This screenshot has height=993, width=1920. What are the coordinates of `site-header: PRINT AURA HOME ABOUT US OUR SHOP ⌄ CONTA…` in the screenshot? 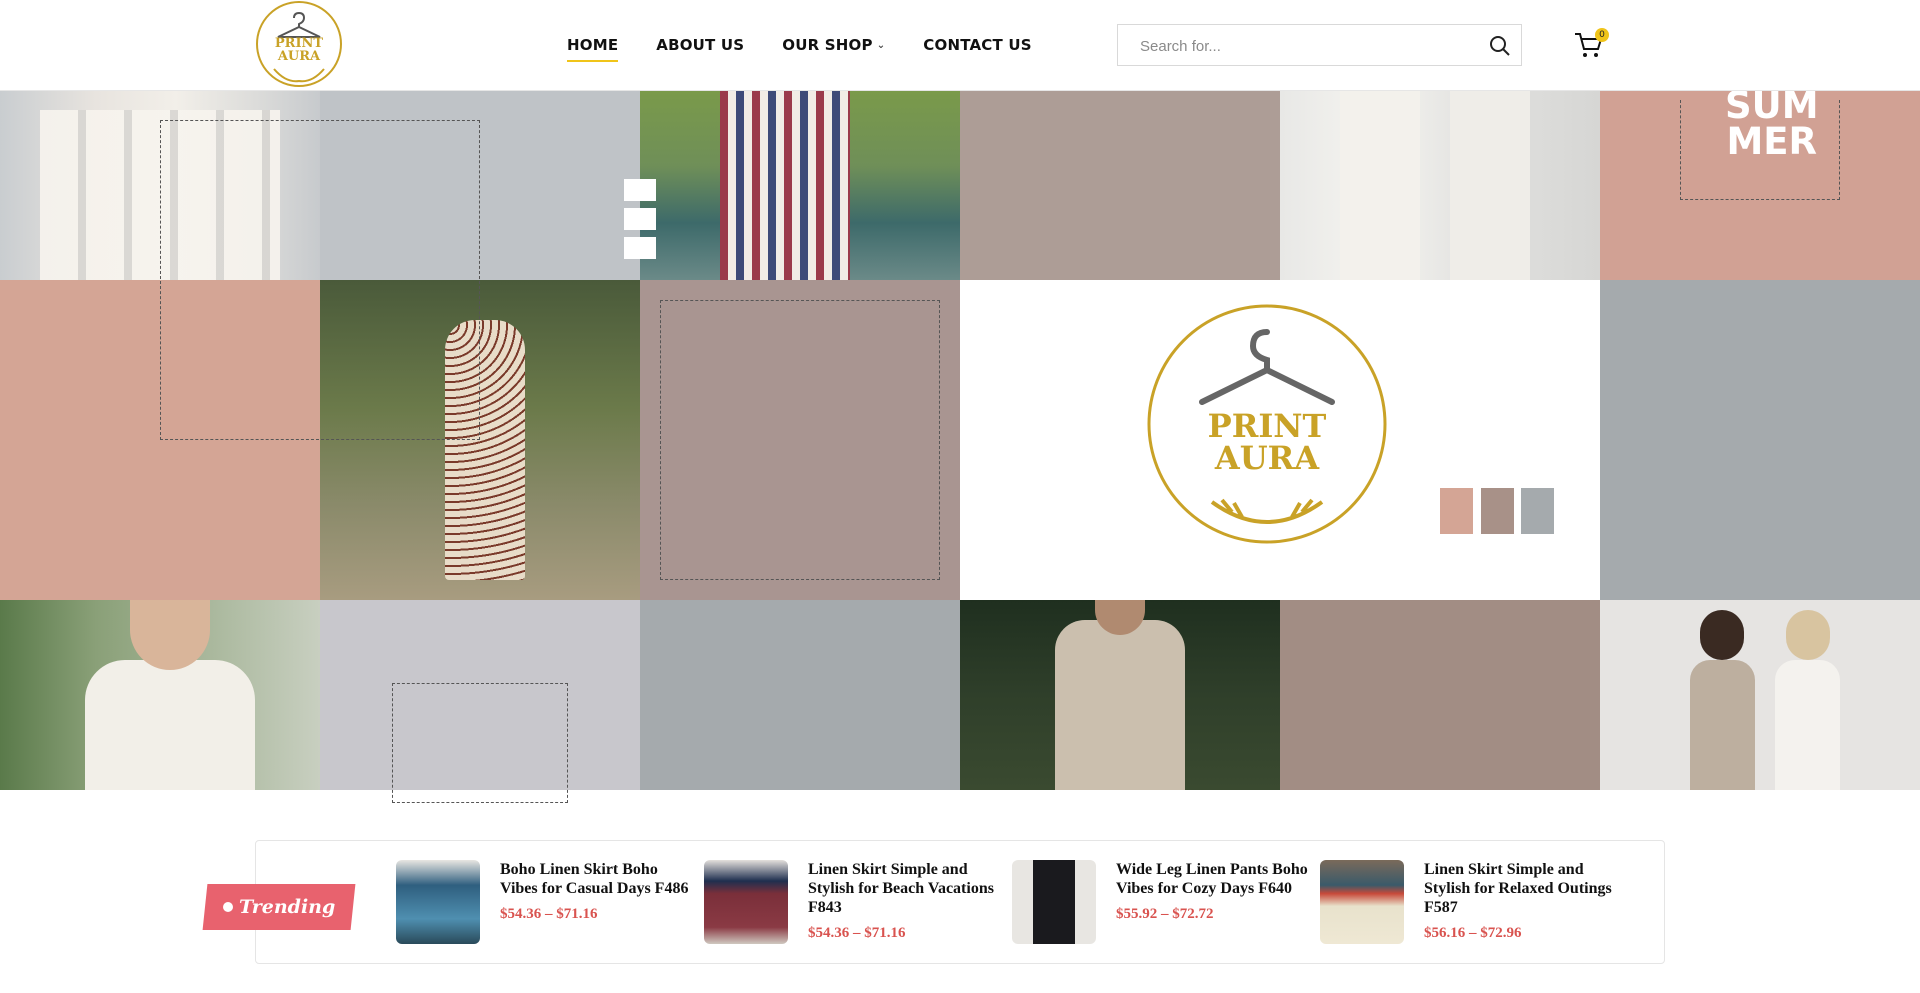 It's located at (960, 45).